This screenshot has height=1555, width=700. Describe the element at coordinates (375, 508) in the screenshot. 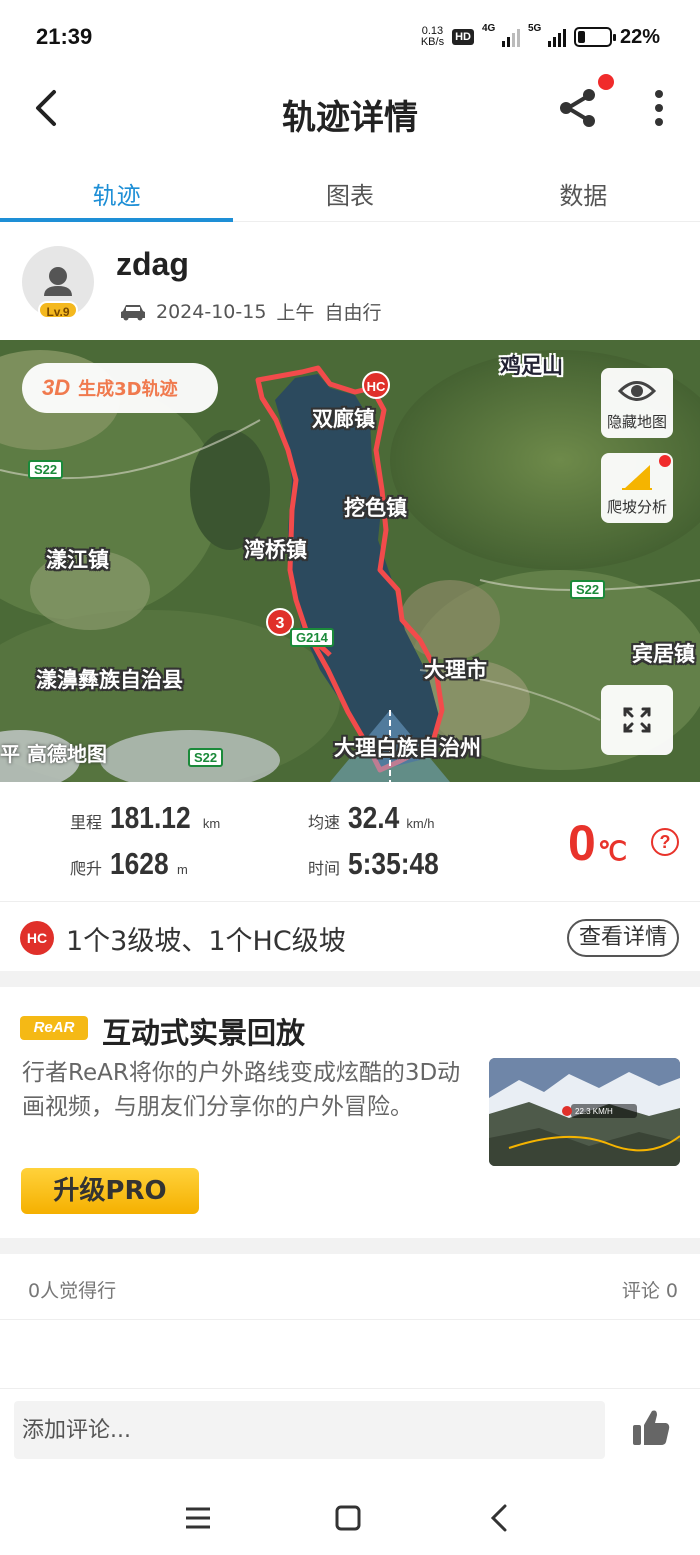

I see `map-label-wase: 挖色镇` at that location.